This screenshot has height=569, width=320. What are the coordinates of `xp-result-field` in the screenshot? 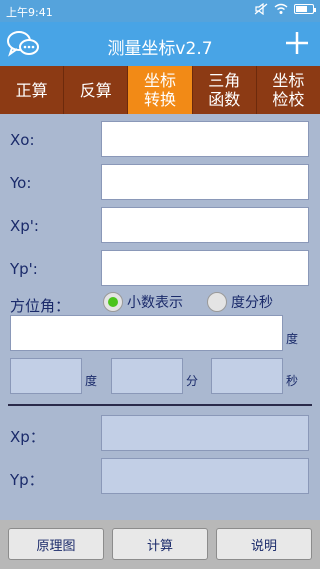 It's located at (205, 433).